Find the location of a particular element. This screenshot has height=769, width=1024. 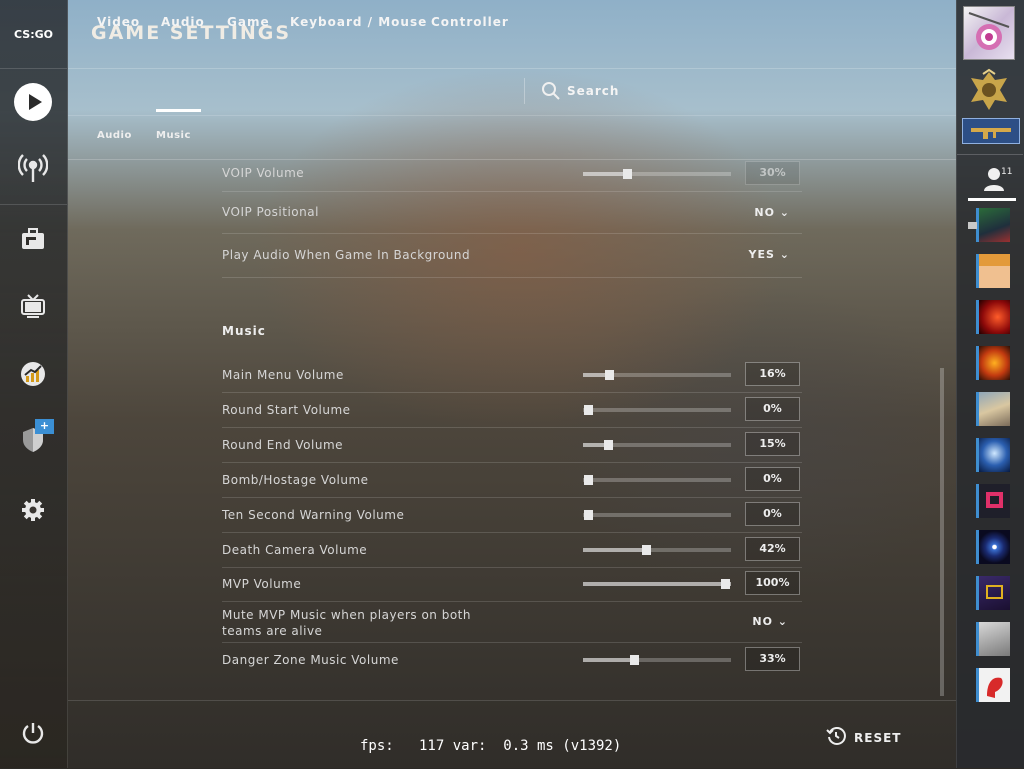

friends-tab-underline is located at coordinates (992, 199).